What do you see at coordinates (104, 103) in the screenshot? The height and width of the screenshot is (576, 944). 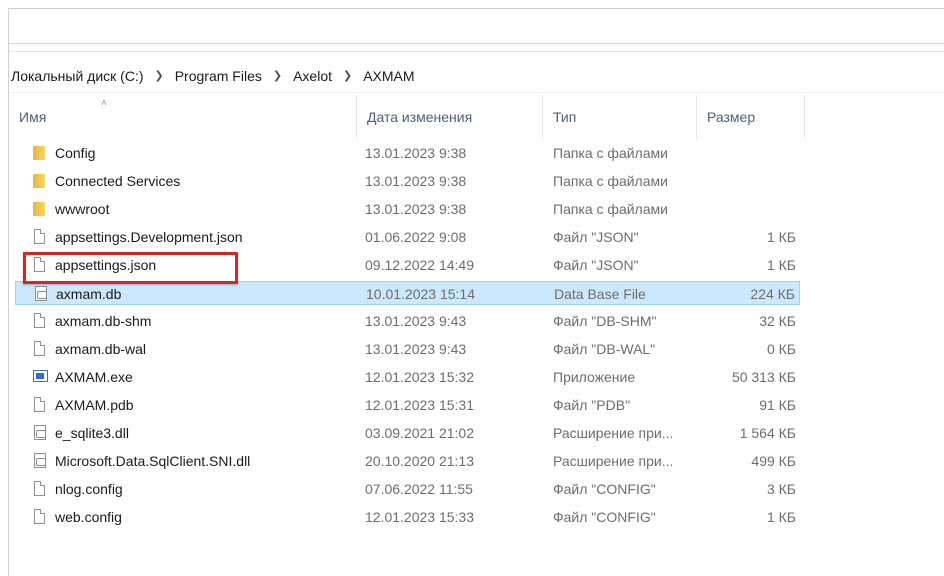 I see `sort-ascending-icon: ˄` at bounding box center [104, 103].